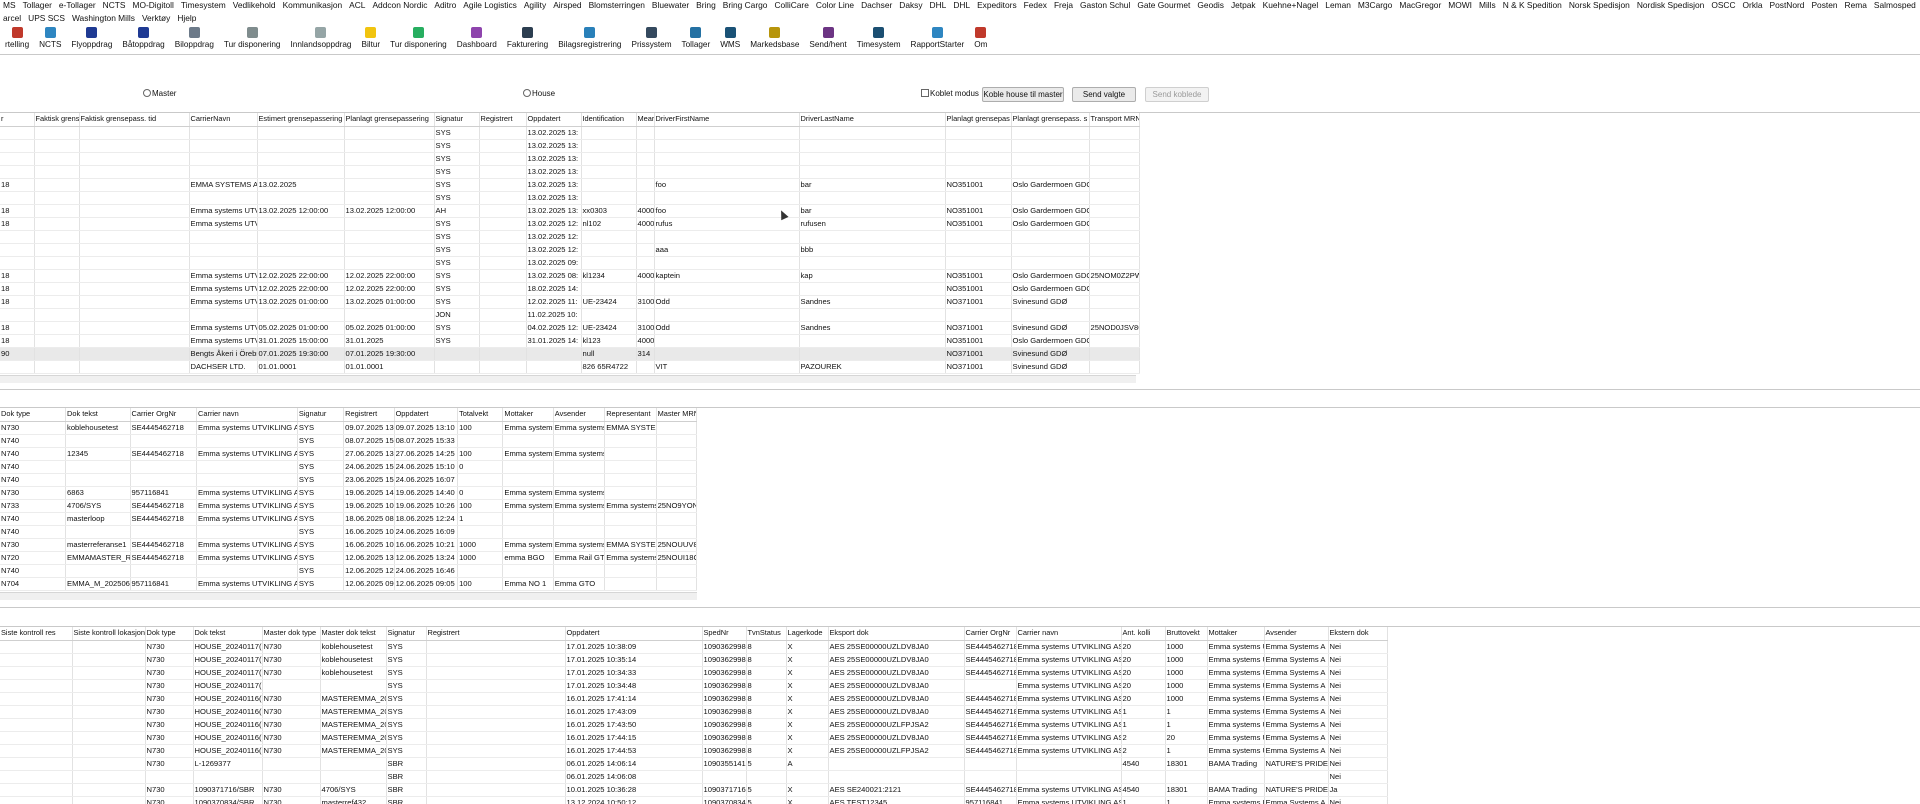 The width and height of the screenshot is (1920, 804). Describe the element at coordinates (1824, 5) in the screenshot. I see `menu-item-posten: Posten` at that location.